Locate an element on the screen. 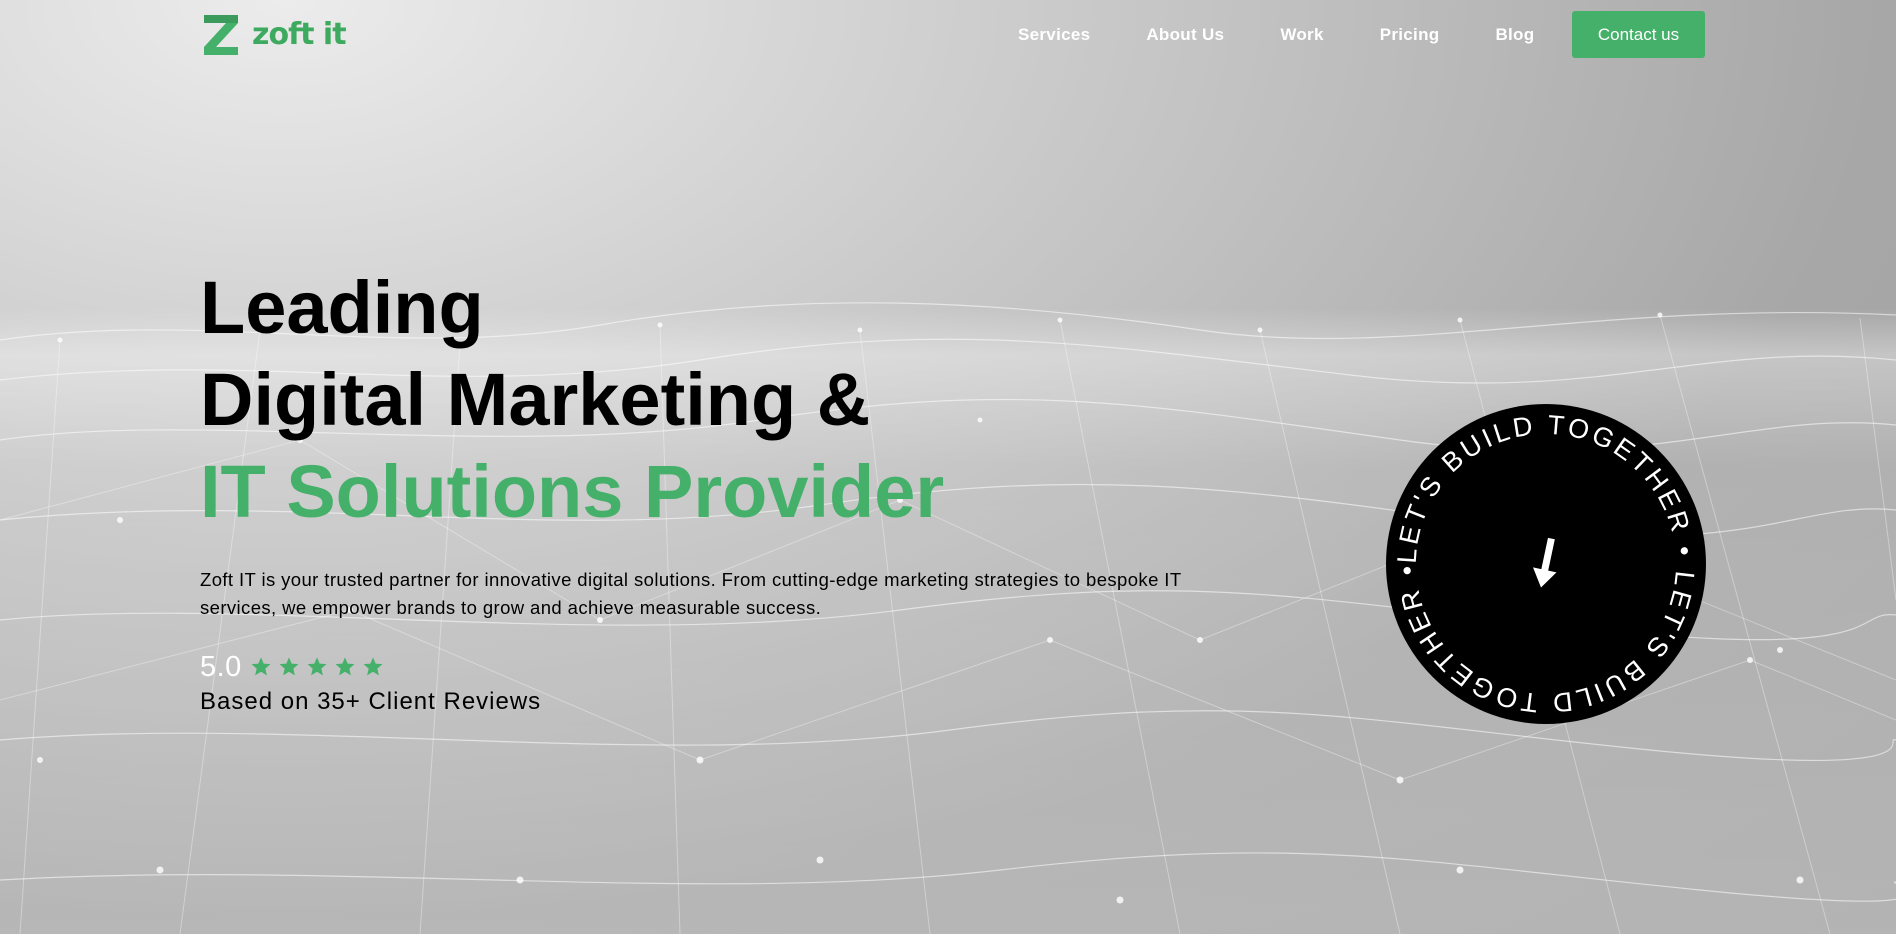 This screenshot has width=1896, height=934. rating-summary: 5.0 is located at coordinates (720, 667).